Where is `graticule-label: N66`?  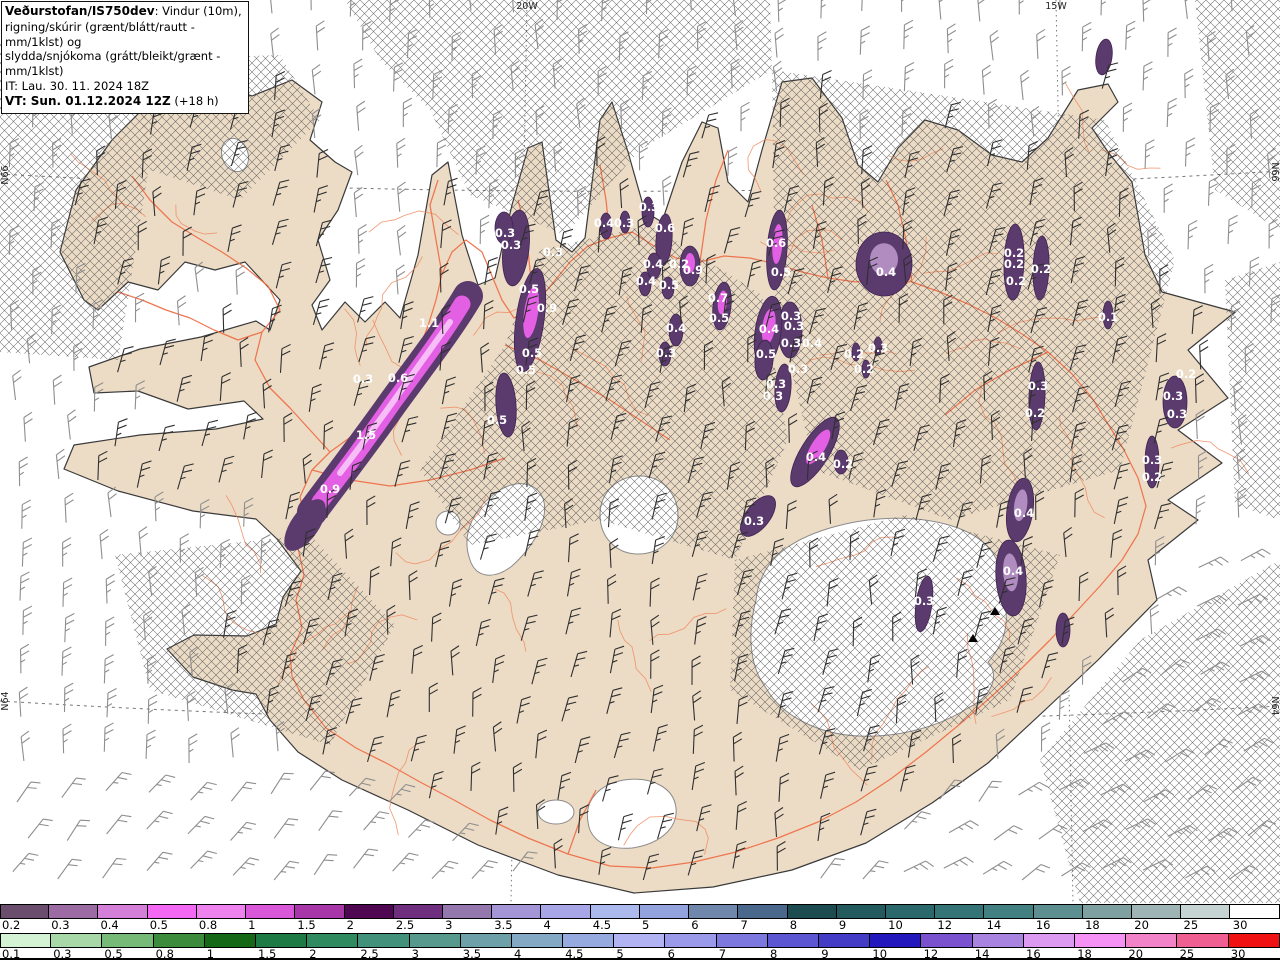 graticule-label: N66 is located at coordinates (5, 174).